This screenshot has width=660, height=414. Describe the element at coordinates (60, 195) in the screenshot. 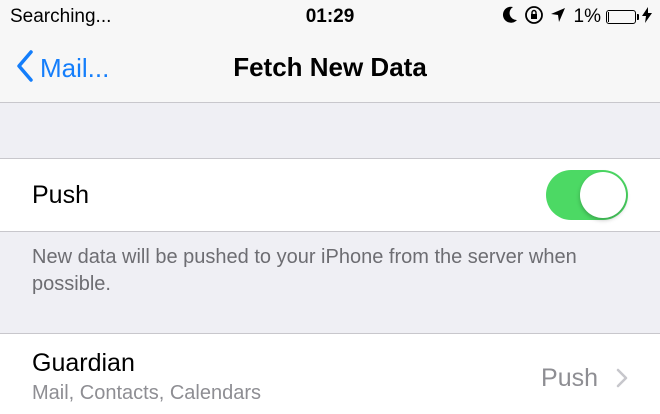

I see `push-label: Push` at that location.